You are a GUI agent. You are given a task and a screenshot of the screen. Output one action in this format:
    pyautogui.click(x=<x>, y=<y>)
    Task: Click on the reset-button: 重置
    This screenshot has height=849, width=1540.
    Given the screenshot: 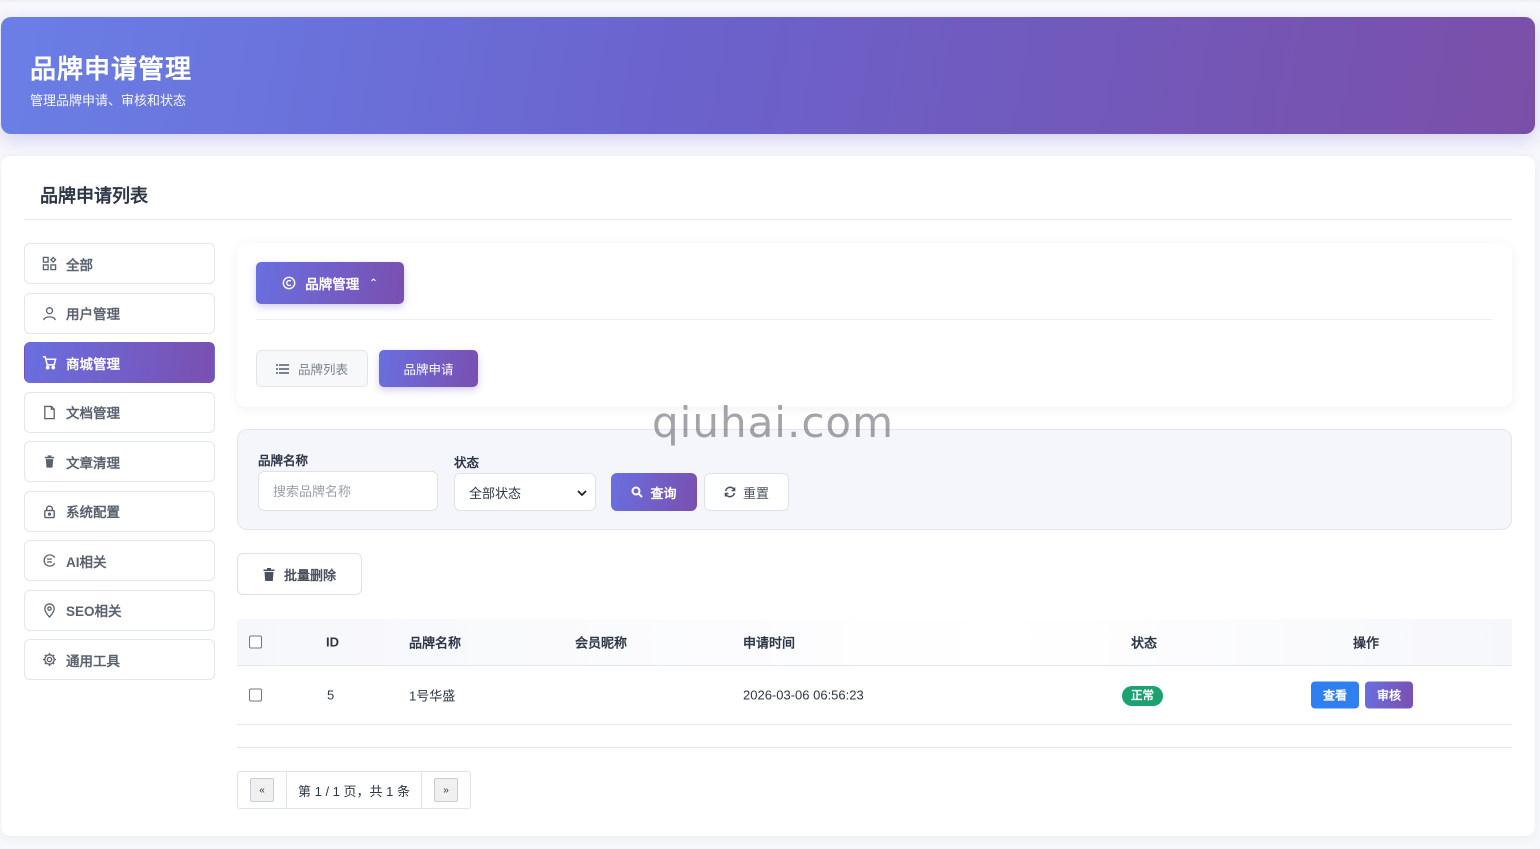 What is the action you would take?
    pyautogui.click(x=746, y=492)
    